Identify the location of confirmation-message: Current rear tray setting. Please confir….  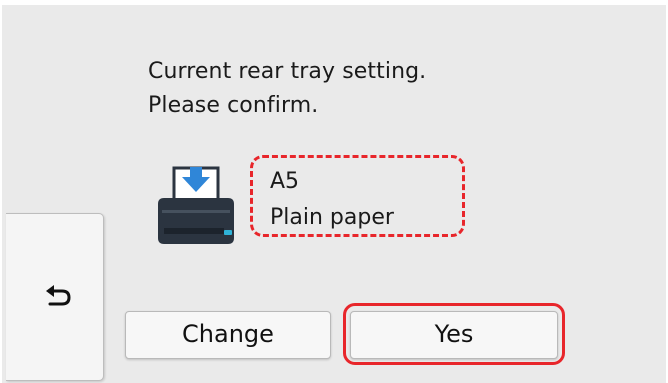
(287, 89).